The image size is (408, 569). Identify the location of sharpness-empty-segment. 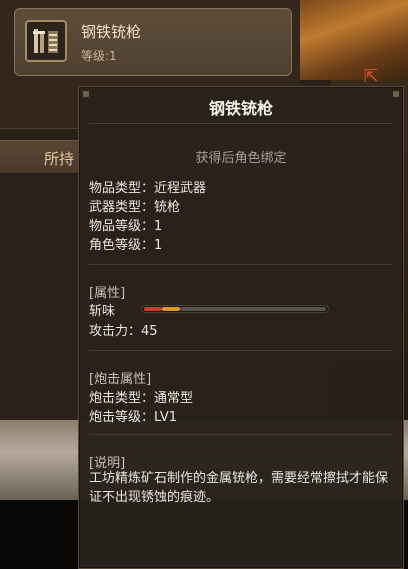
(253, 309).